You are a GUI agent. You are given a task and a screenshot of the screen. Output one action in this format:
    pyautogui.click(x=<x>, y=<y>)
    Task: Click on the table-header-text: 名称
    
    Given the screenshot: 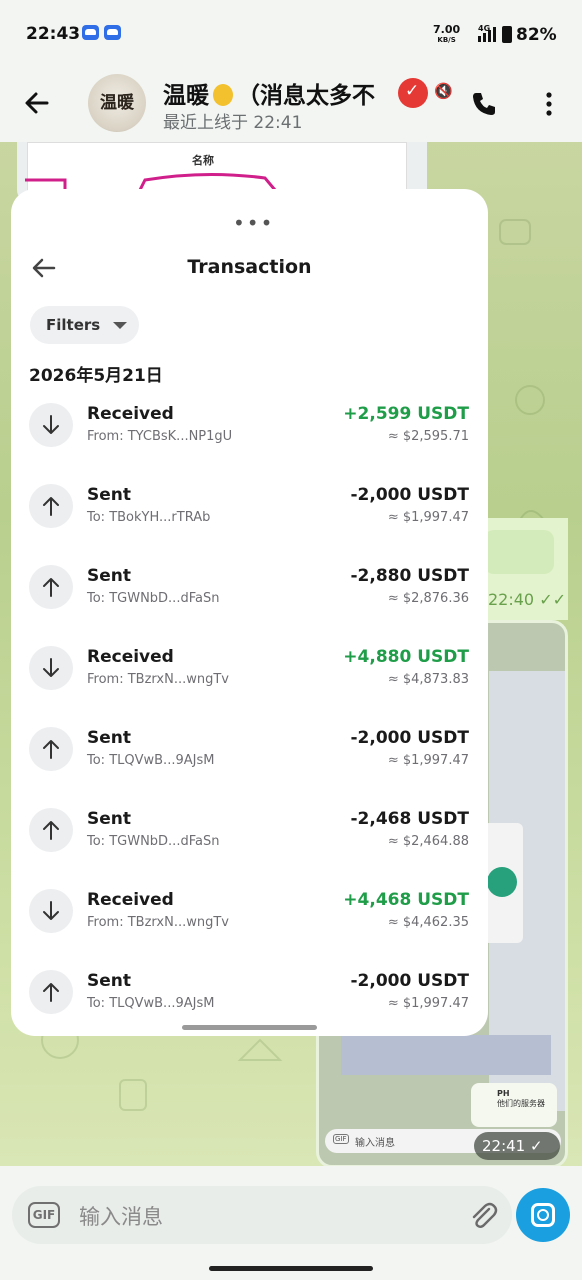 What is the action you would take?
    pyautogui.click(x=203, y=160)
    